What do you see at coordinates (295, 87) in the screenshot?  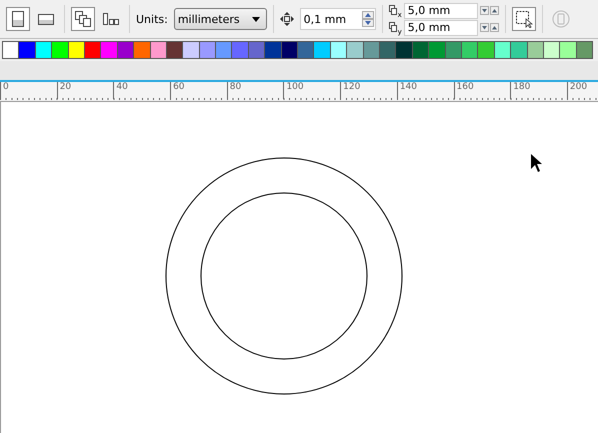 I see `ruler-label: 100` at bounding box center [295, 87].